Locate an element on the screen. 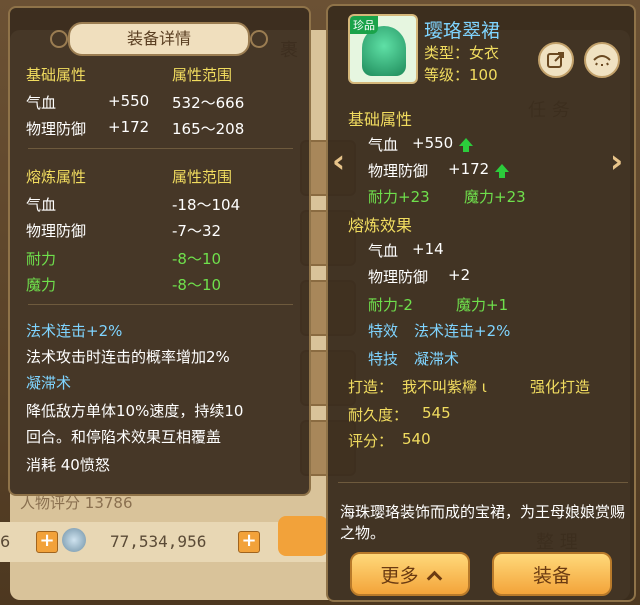  silver-coin-icon is located at coordinates (74, 540).